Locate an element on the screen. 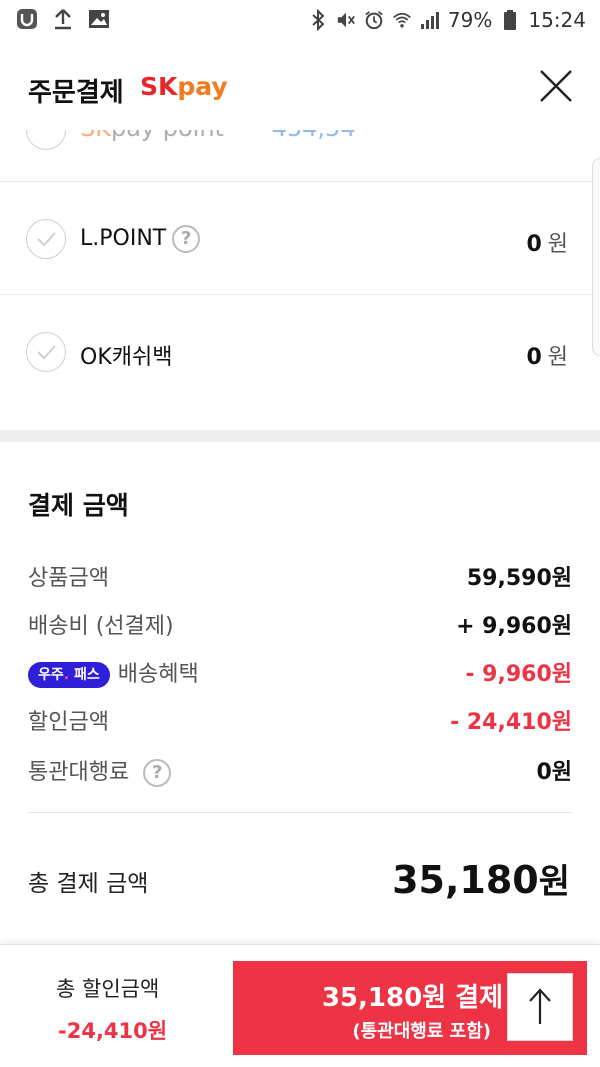  pay-button-label: 35,180원 결제 is located at coordinates (412, 998).